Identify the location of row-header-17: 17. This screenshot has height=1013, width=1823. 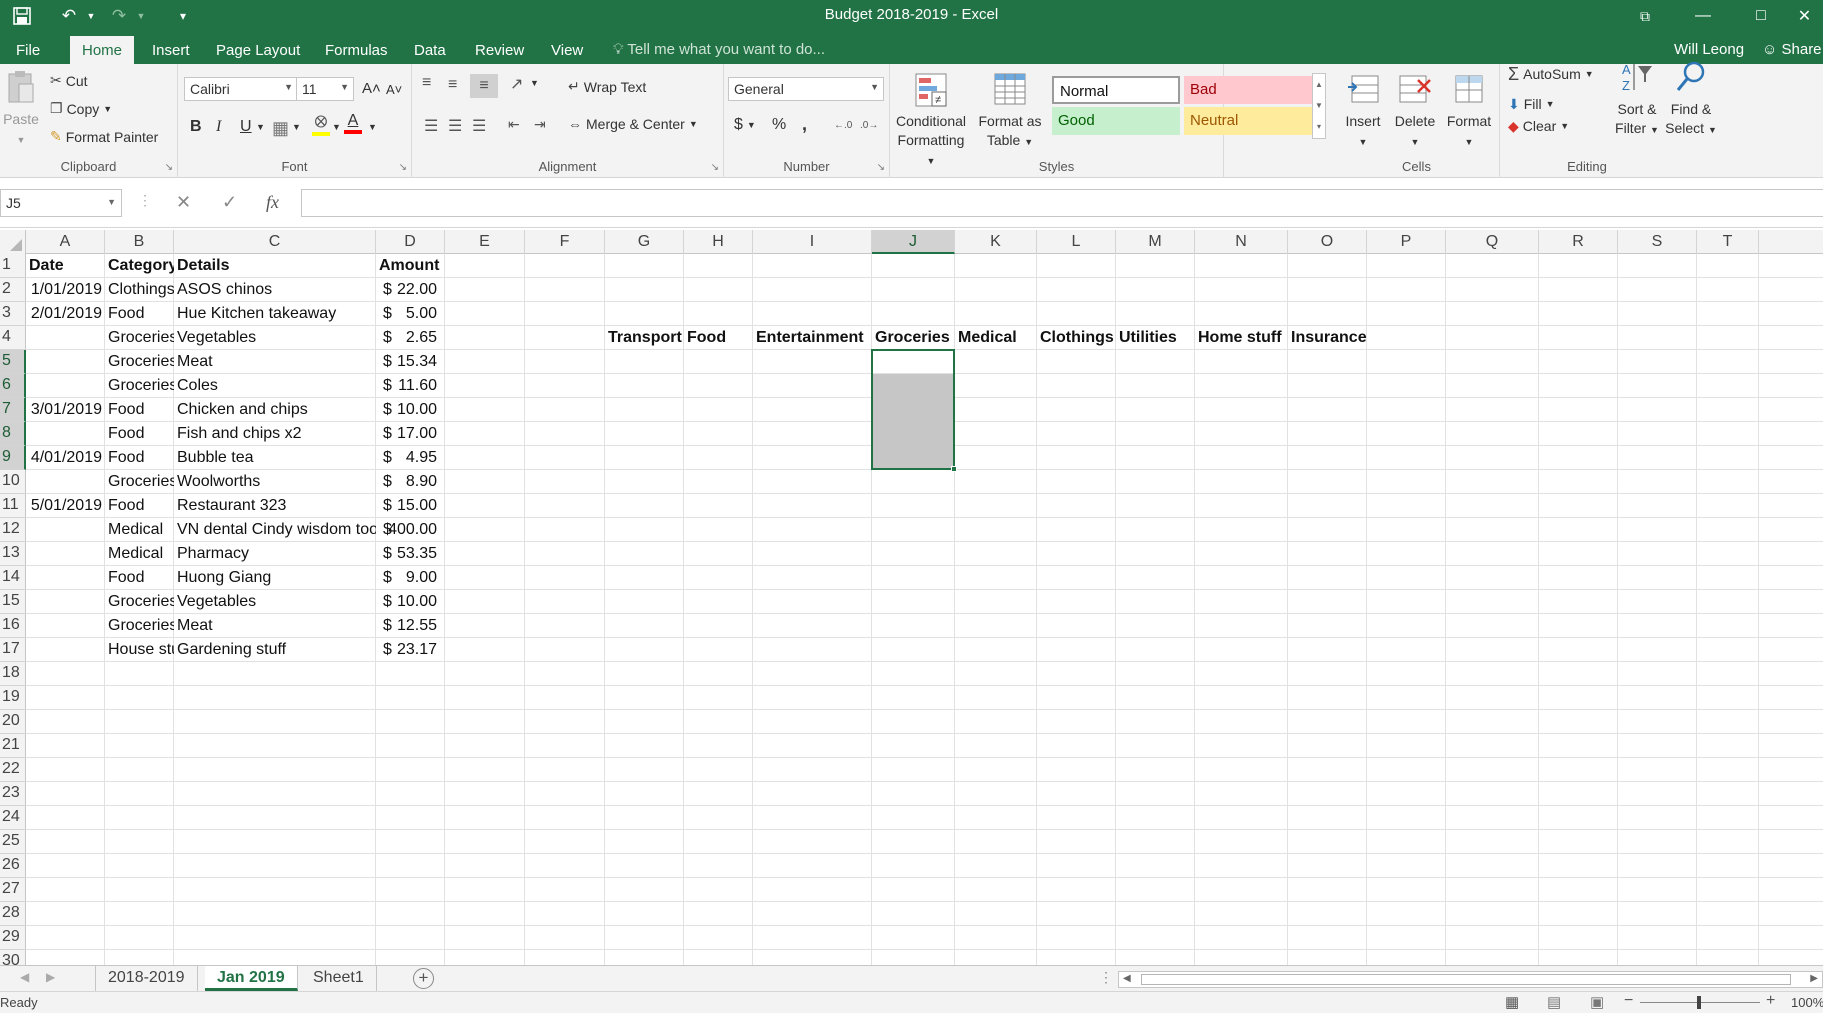
(13, 650).